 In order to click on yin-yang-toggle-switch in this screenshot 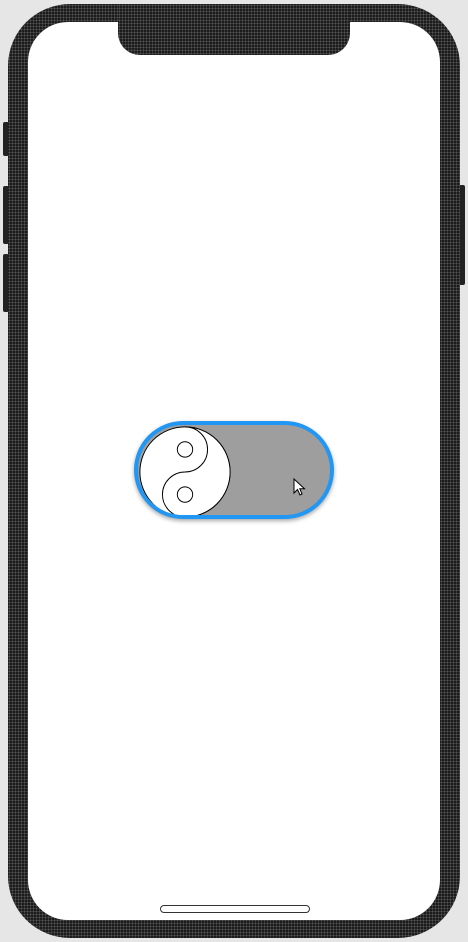, I will do `click(234, 470)`.